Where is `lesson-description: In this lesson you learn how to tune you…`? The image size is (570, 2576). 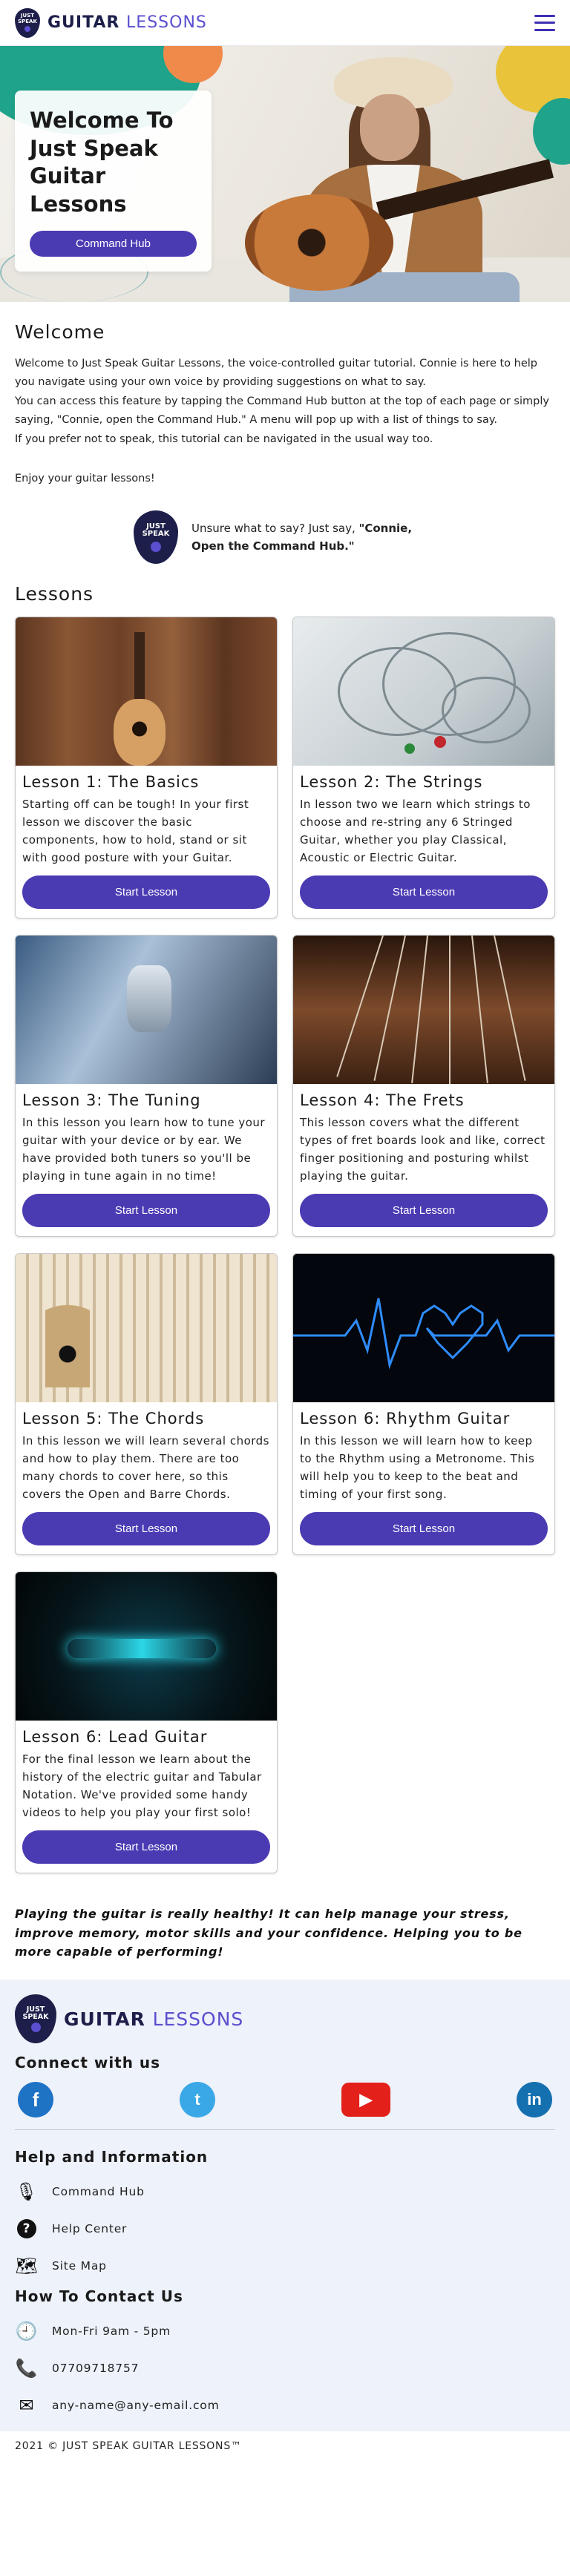
lesson-description: In this lesson you learn how to tune you… is located at coordinates (144, 1149).